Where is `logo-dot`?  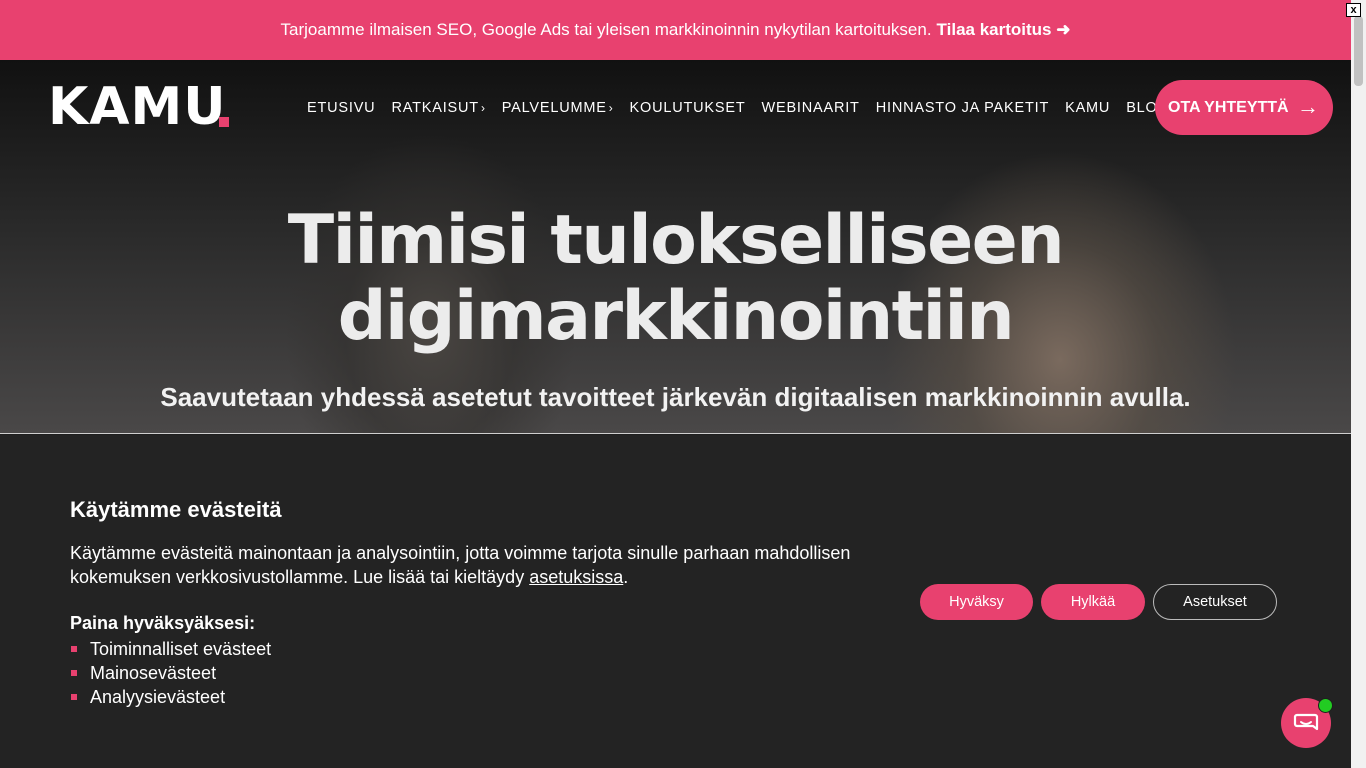 logo-dot is located at coordinates (224, 122).